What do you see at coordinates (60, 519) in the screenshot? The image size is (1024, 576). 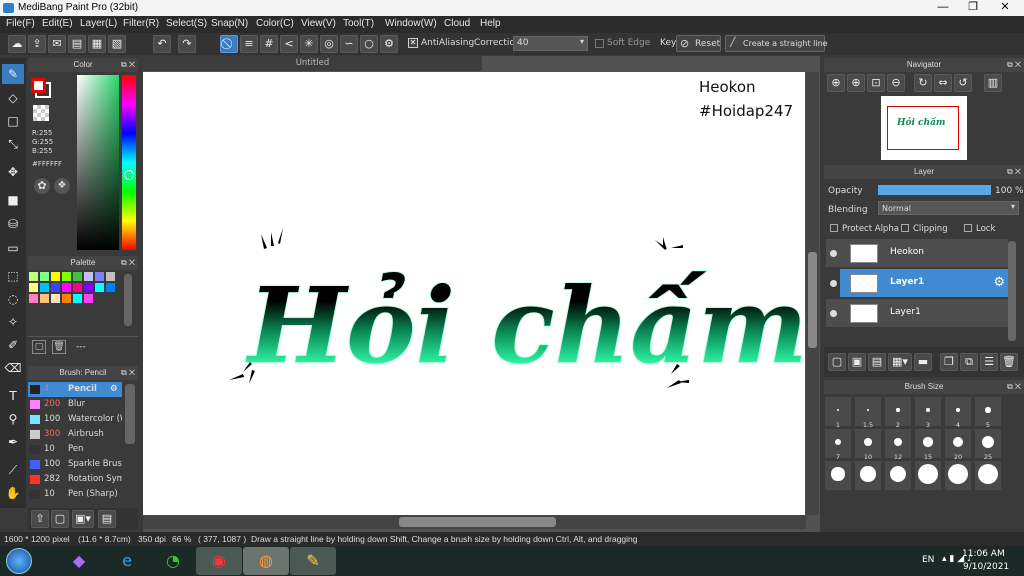 I see `new-brush-icon: ▢` at bounding box center [60, 519].